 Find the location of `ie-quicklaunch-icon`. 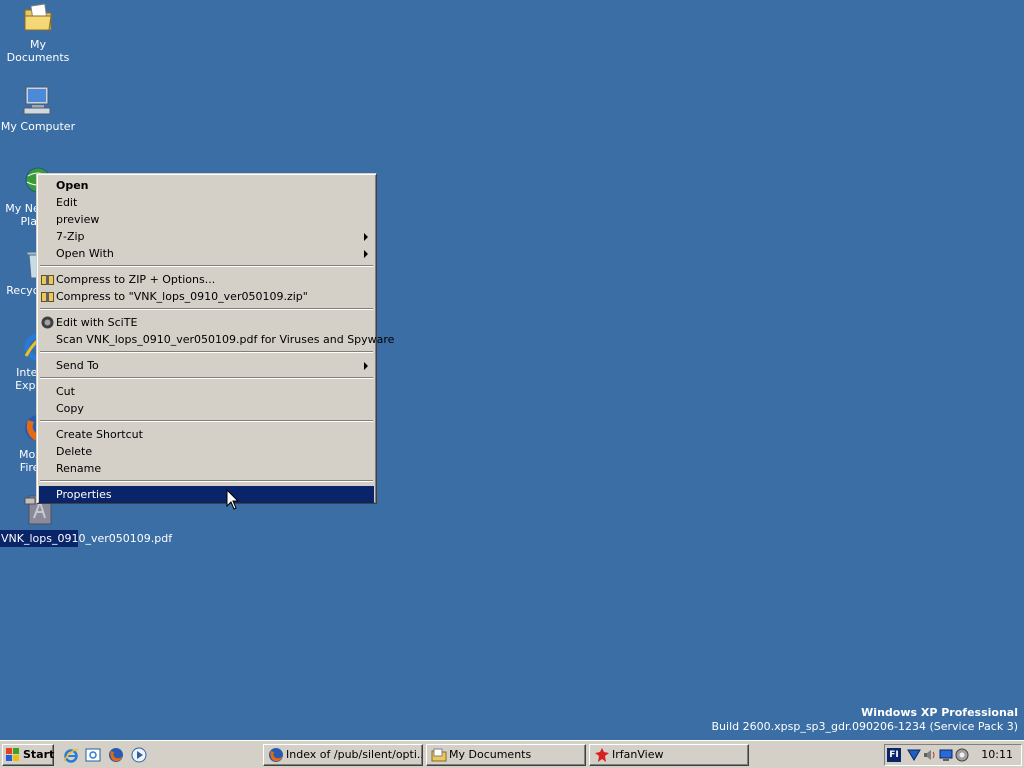

ie-quicklaunch-icon is located at coordinates (71, 755).